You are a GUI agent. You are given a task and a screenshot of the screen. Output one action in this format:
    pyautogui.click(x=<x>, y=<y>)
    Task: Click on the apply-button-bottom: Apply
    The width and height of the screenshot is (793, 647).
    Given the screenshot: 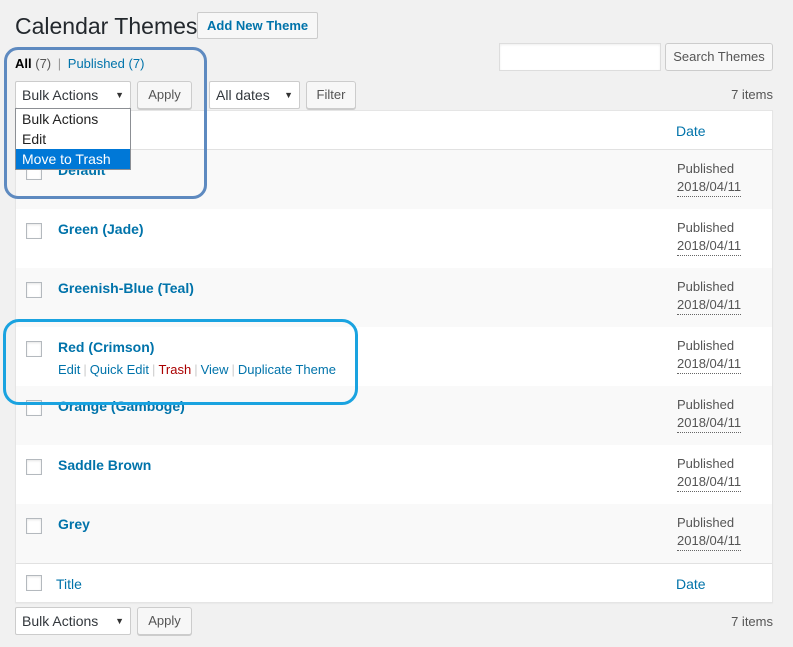 What is the action you would take?
    pyautogui.click(x=164, y=621)
    